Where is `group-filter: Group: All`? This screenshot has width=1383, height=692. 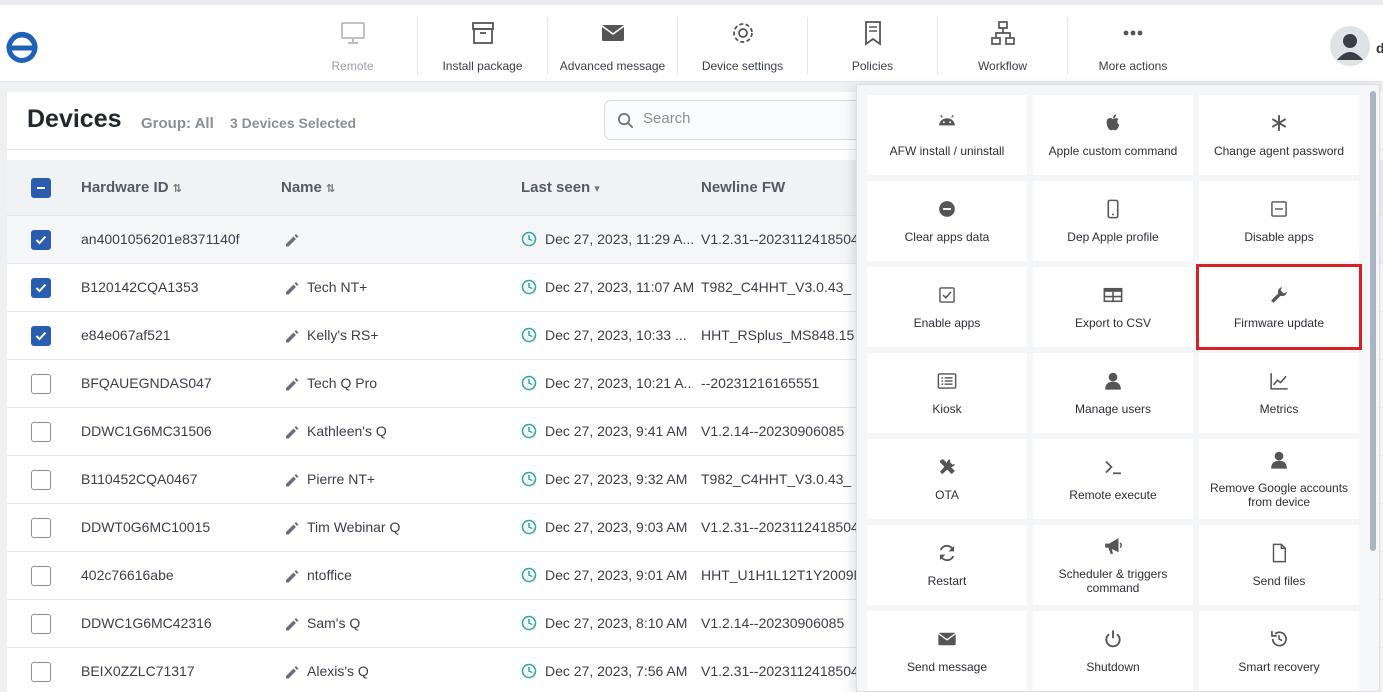 group-filter: Group: All is located at coordinates (177, 123).